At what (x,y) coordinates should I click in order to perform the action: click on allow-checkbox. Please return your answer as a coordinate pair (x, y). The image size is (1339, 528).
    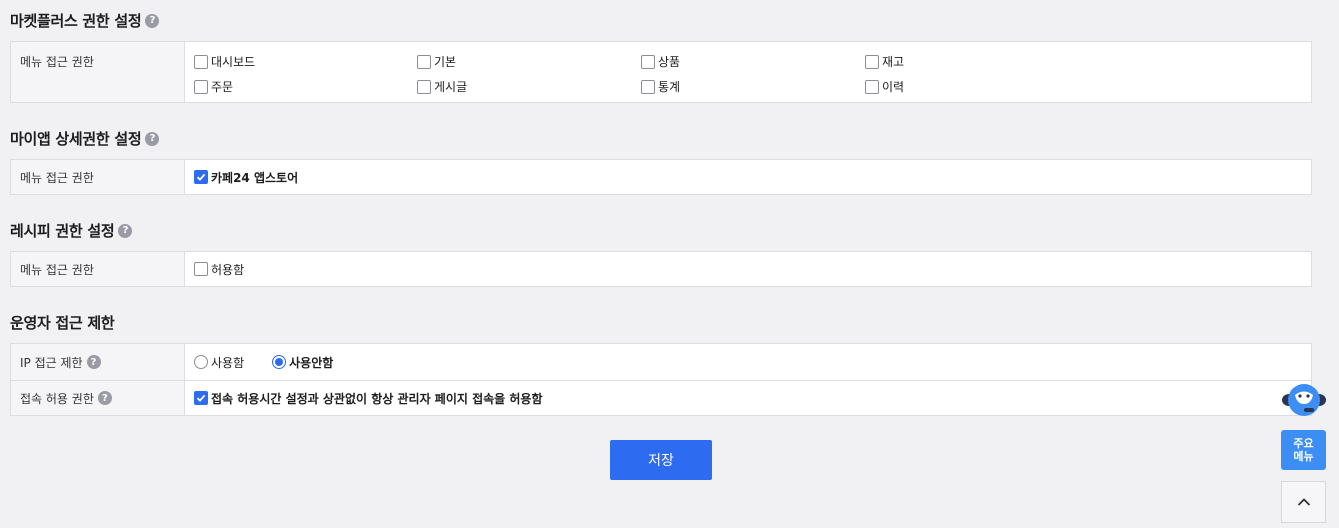
    Looking at the image, I should click on (201, 269).